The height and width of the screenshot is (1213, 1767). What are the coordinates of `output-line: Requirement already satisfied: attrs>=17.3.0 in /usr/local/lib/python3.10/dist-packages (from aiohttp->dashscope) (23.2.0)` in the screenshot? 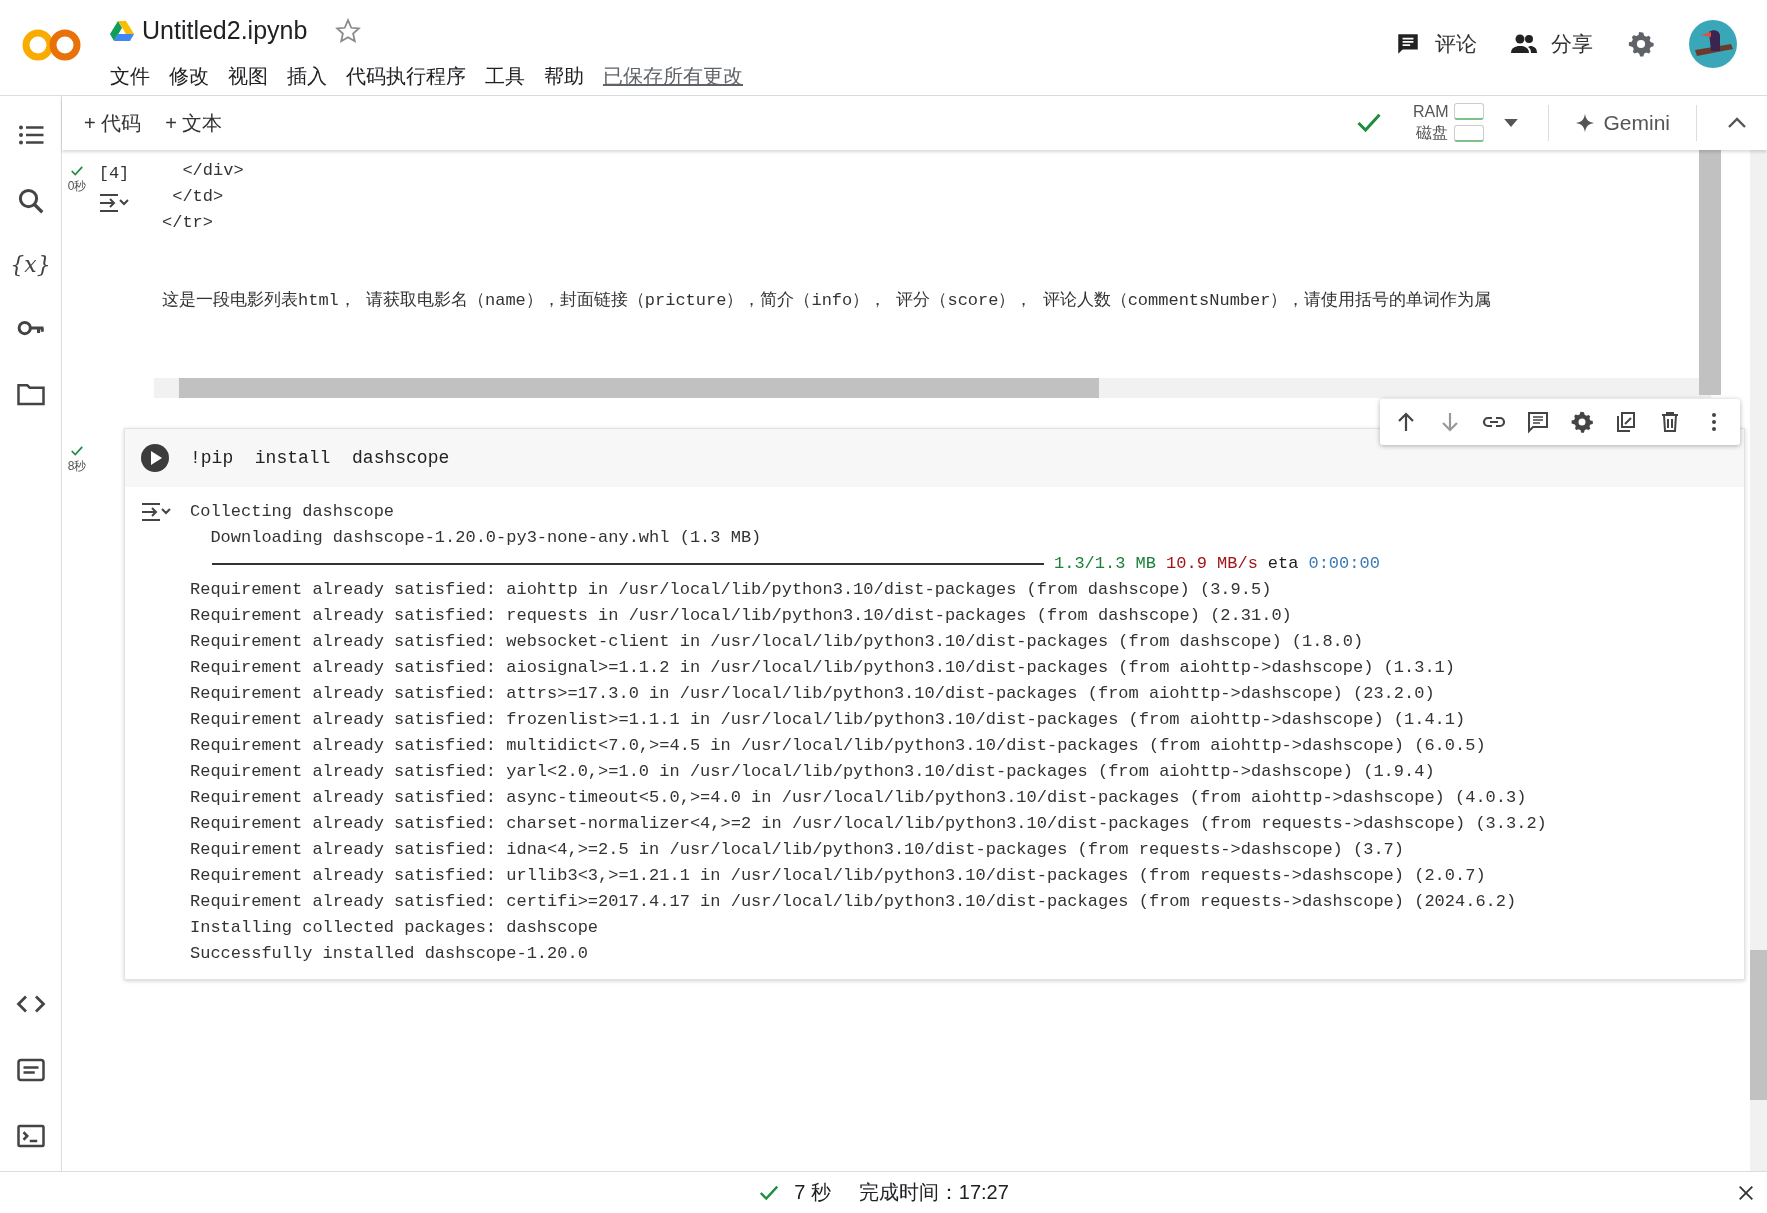 It's located at (812, 693).